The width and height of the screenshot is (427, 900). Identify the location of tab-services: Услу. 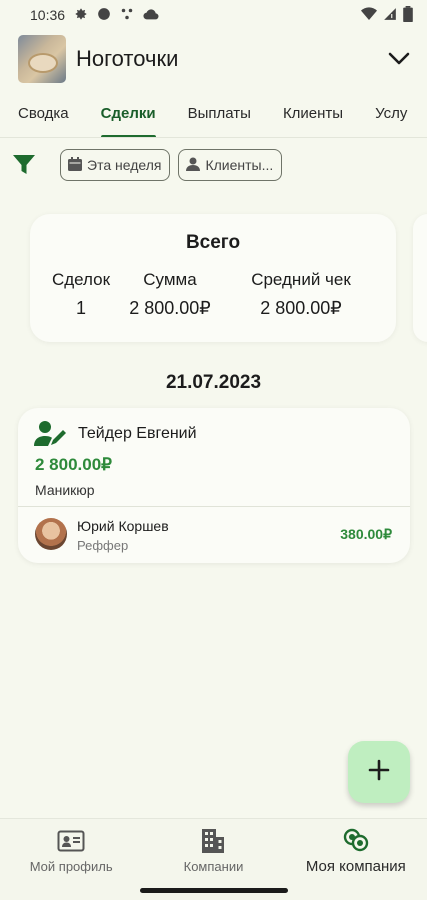
(391, 113).